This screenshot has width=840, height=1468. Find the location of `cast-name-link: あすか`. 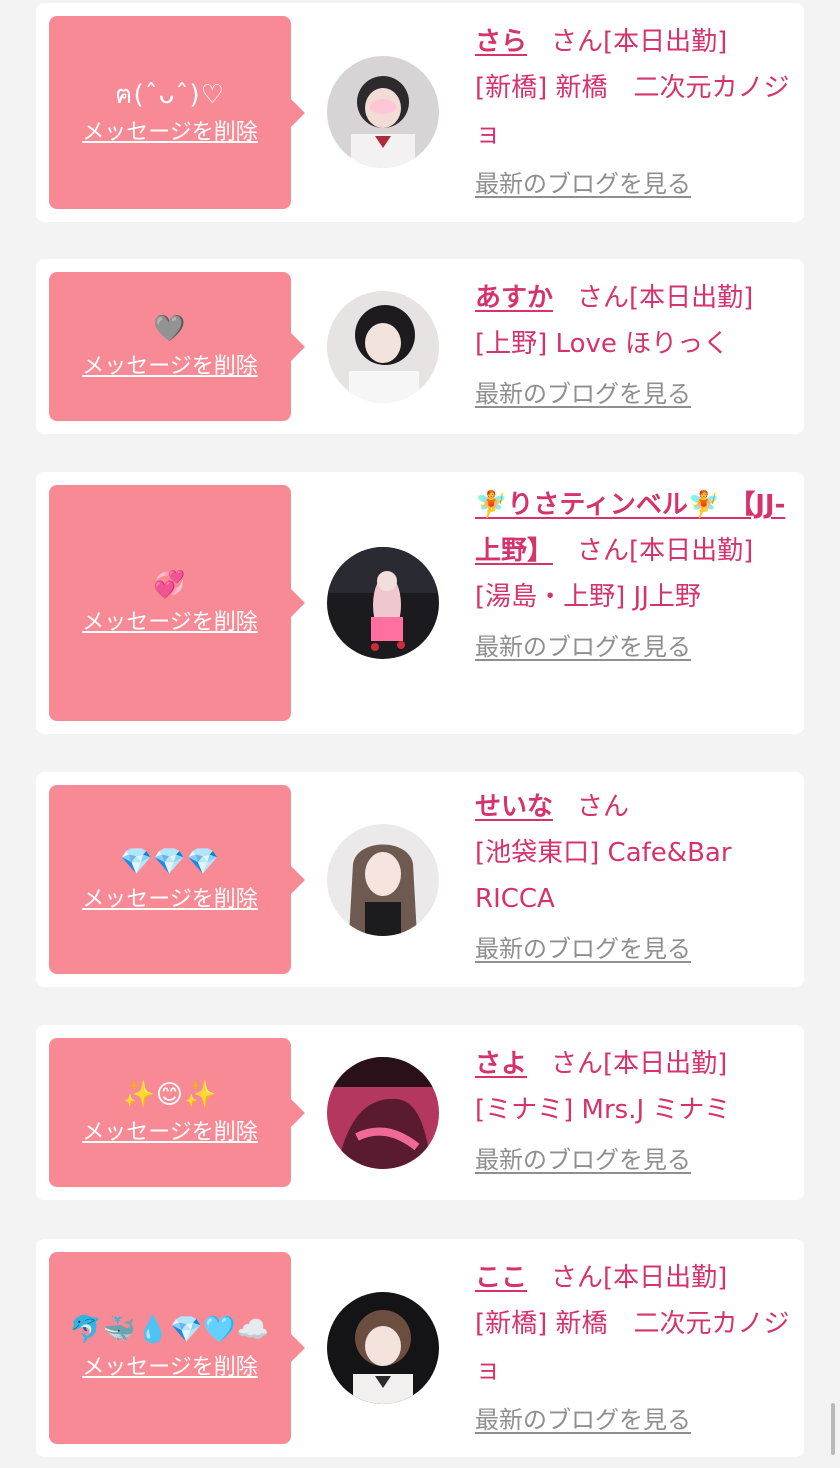

cast-name-link: あすか is located at coordinates (514, 298).